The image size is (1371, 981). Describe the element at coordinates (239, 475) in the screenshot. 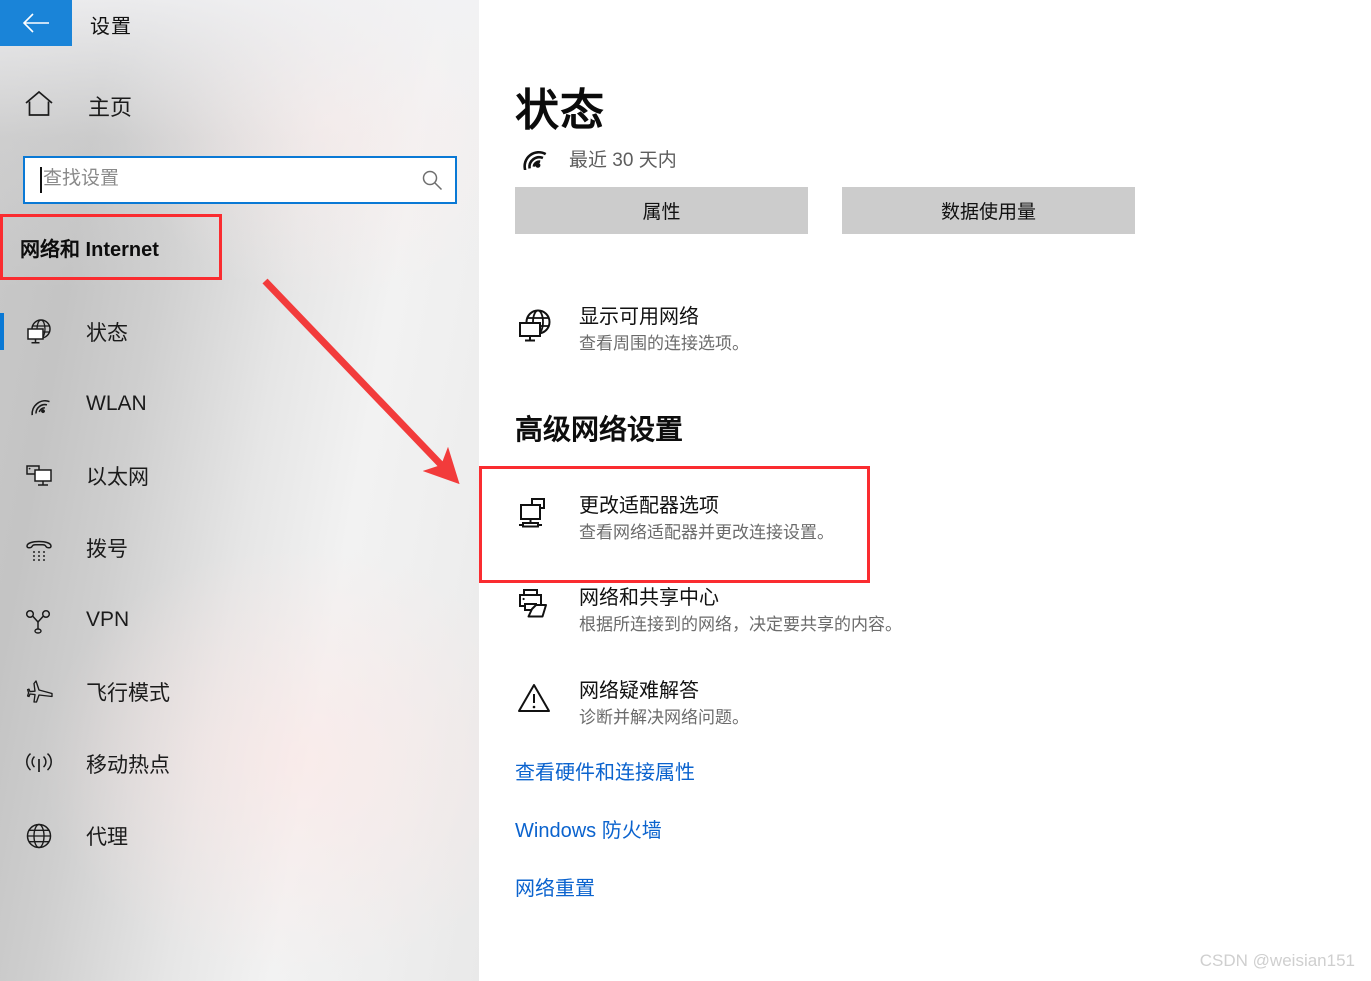

I see `sidebar-item-ethernet: 以太网` at that location.